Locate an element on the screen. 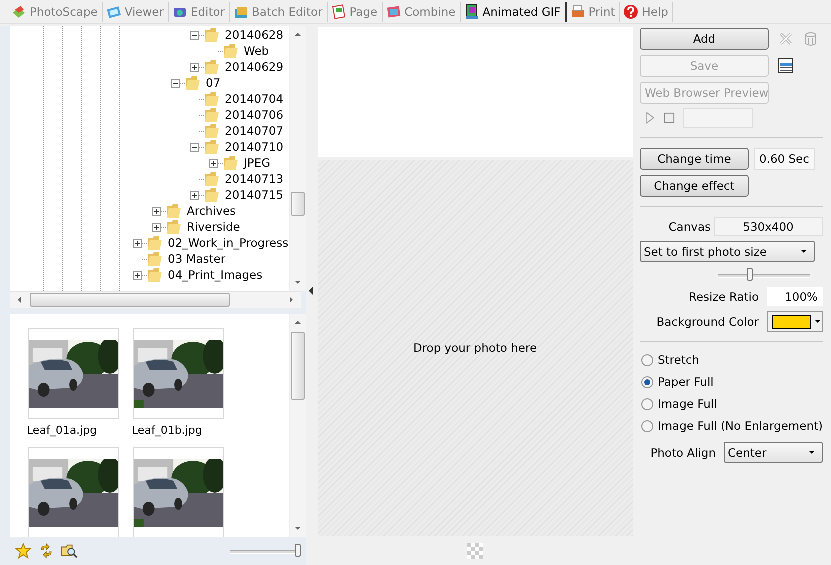 This screenshot has height=565, width=831. photo-icon is located at coordinates (114, 12).